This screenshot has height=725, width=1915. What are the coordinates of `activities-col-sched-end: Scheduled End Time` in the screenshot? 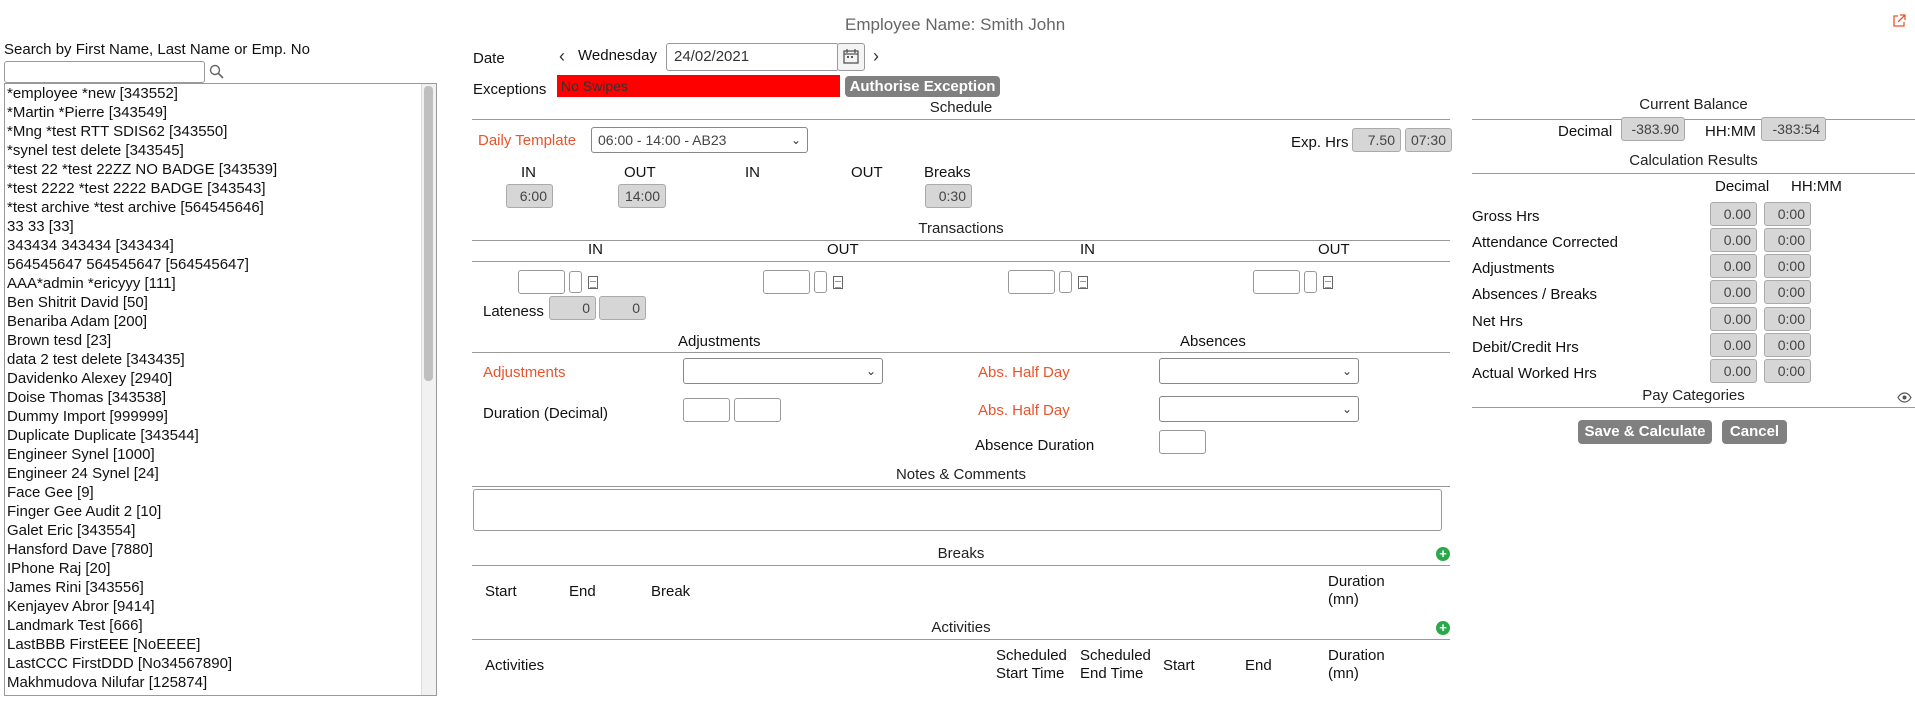 It's located at (1115, 664).